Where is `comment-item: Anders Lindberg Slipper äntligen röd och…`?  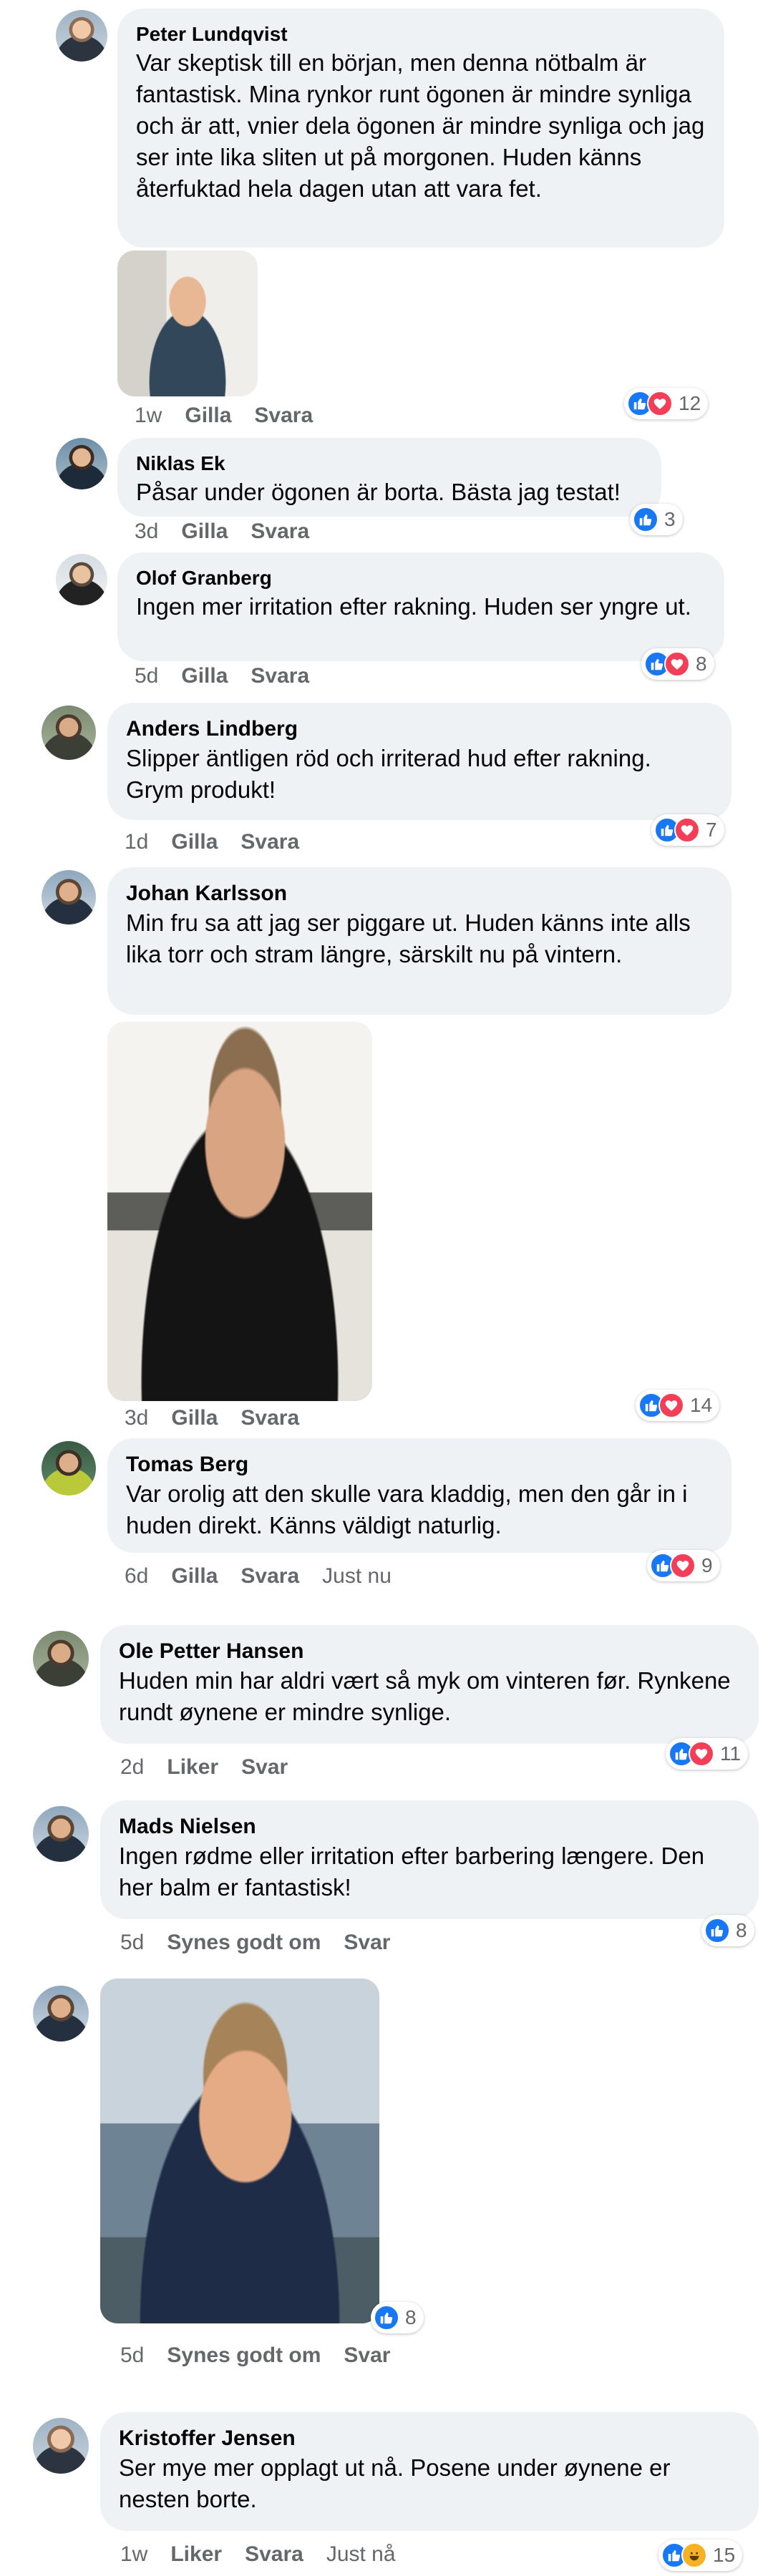
comment-item: Anders Lindberg Slipper äntligen röd och… is located at coordinates (379, 780).